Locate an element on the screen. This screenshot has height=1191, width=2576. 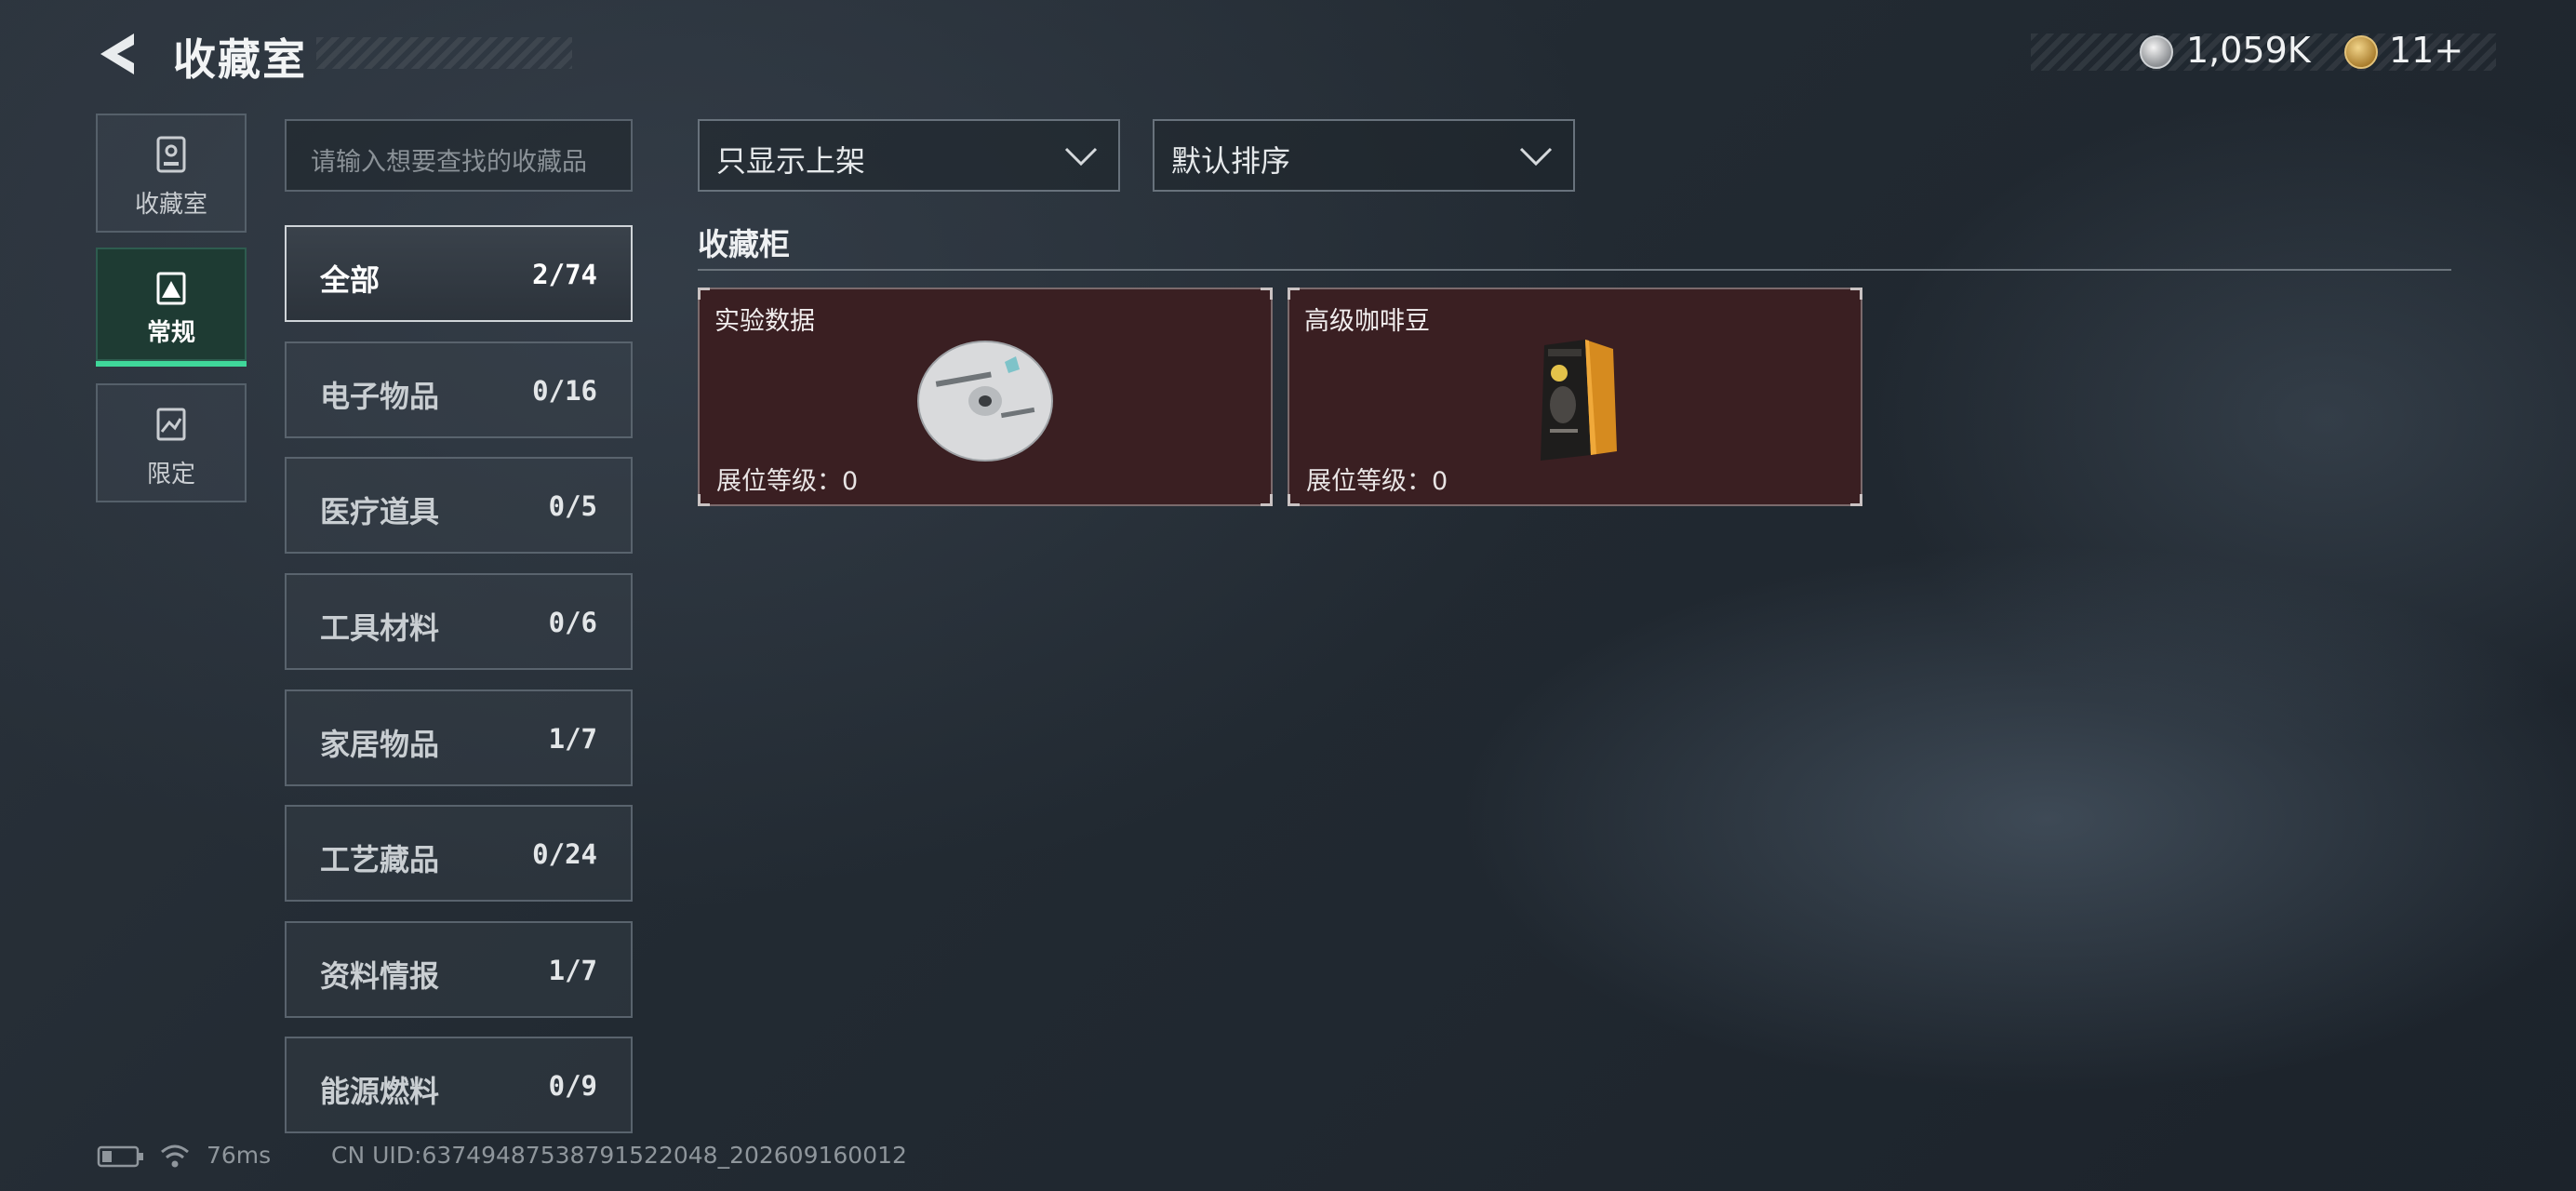
category-count: 0/16 is located at coordinates (564, 391).